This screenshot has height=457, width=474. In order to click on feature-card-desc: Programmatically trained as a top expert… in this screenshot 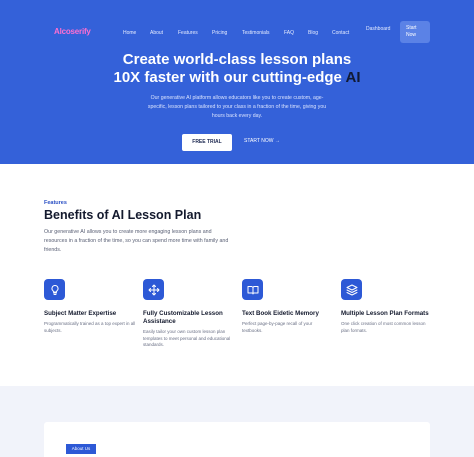, I will do `click(90, 327)`.